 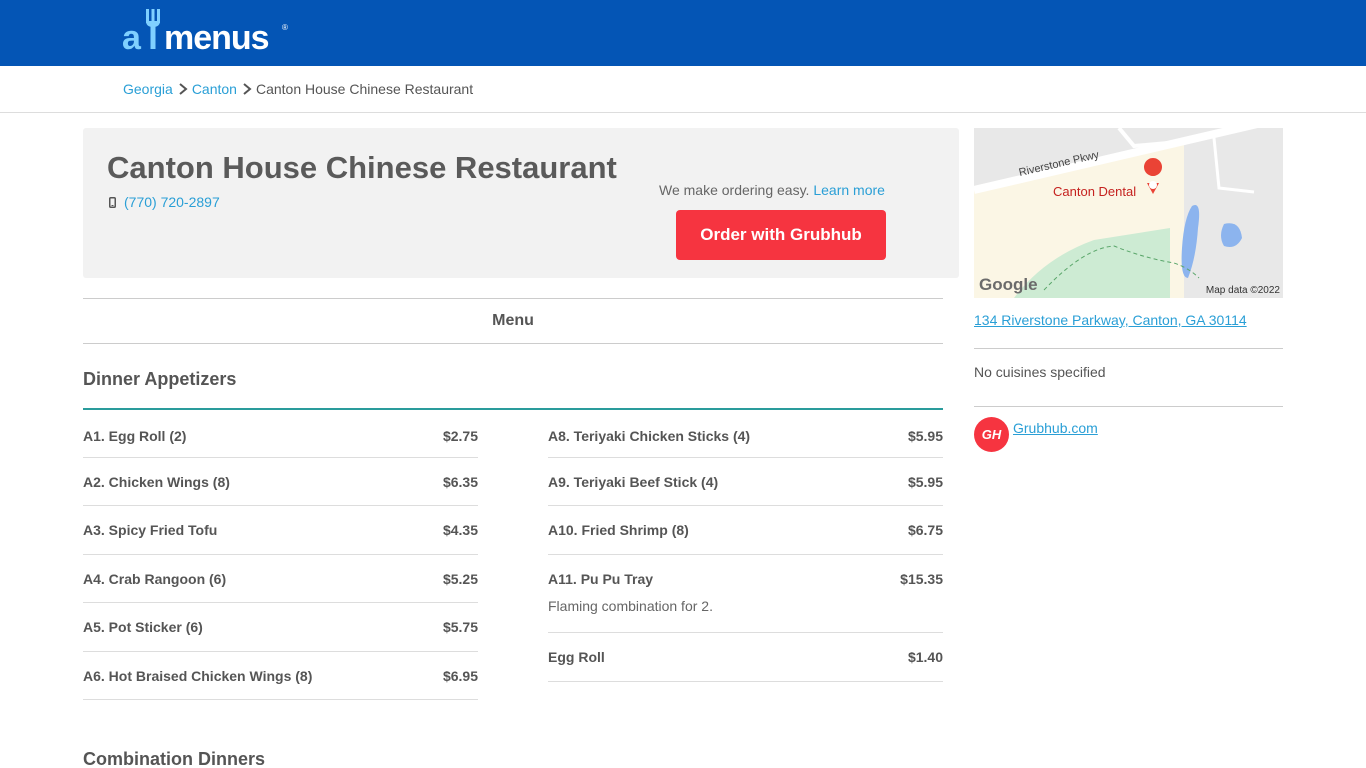 I want to click on menu-item-name: Egg Roll, so click(x=576, y=657).